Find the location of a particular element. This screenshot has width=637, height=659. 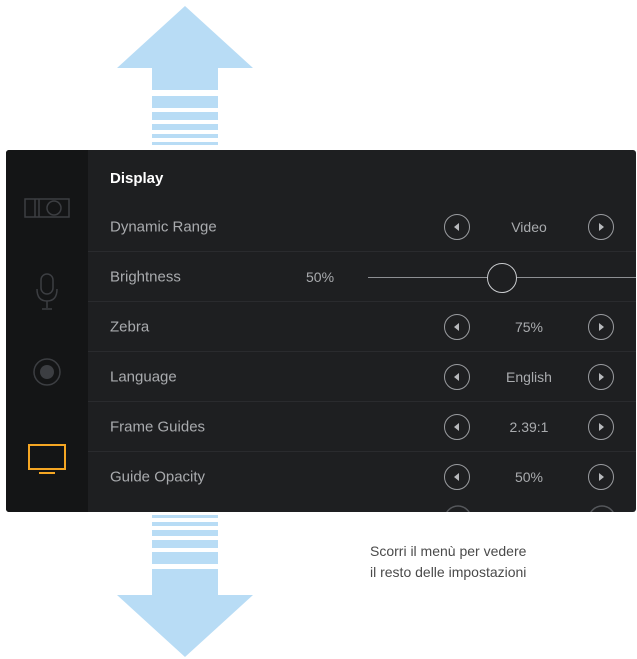

menu-title: Display is located at coordinates (137, 178).